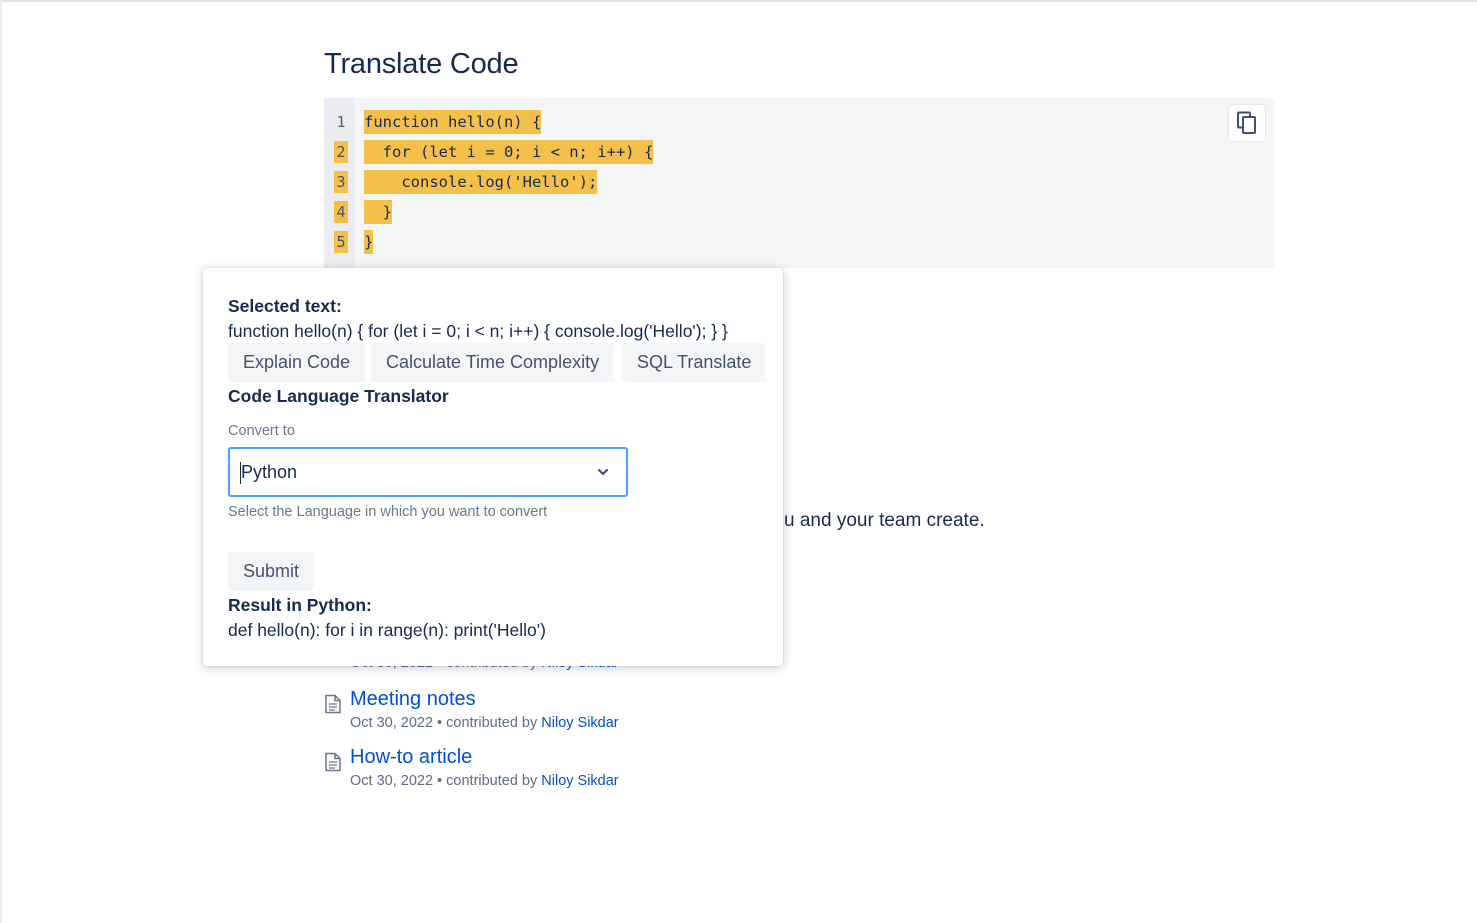 This screenshot has height=923, width=1477. I want to click on selected-language-value: Python, so click(269, 472).